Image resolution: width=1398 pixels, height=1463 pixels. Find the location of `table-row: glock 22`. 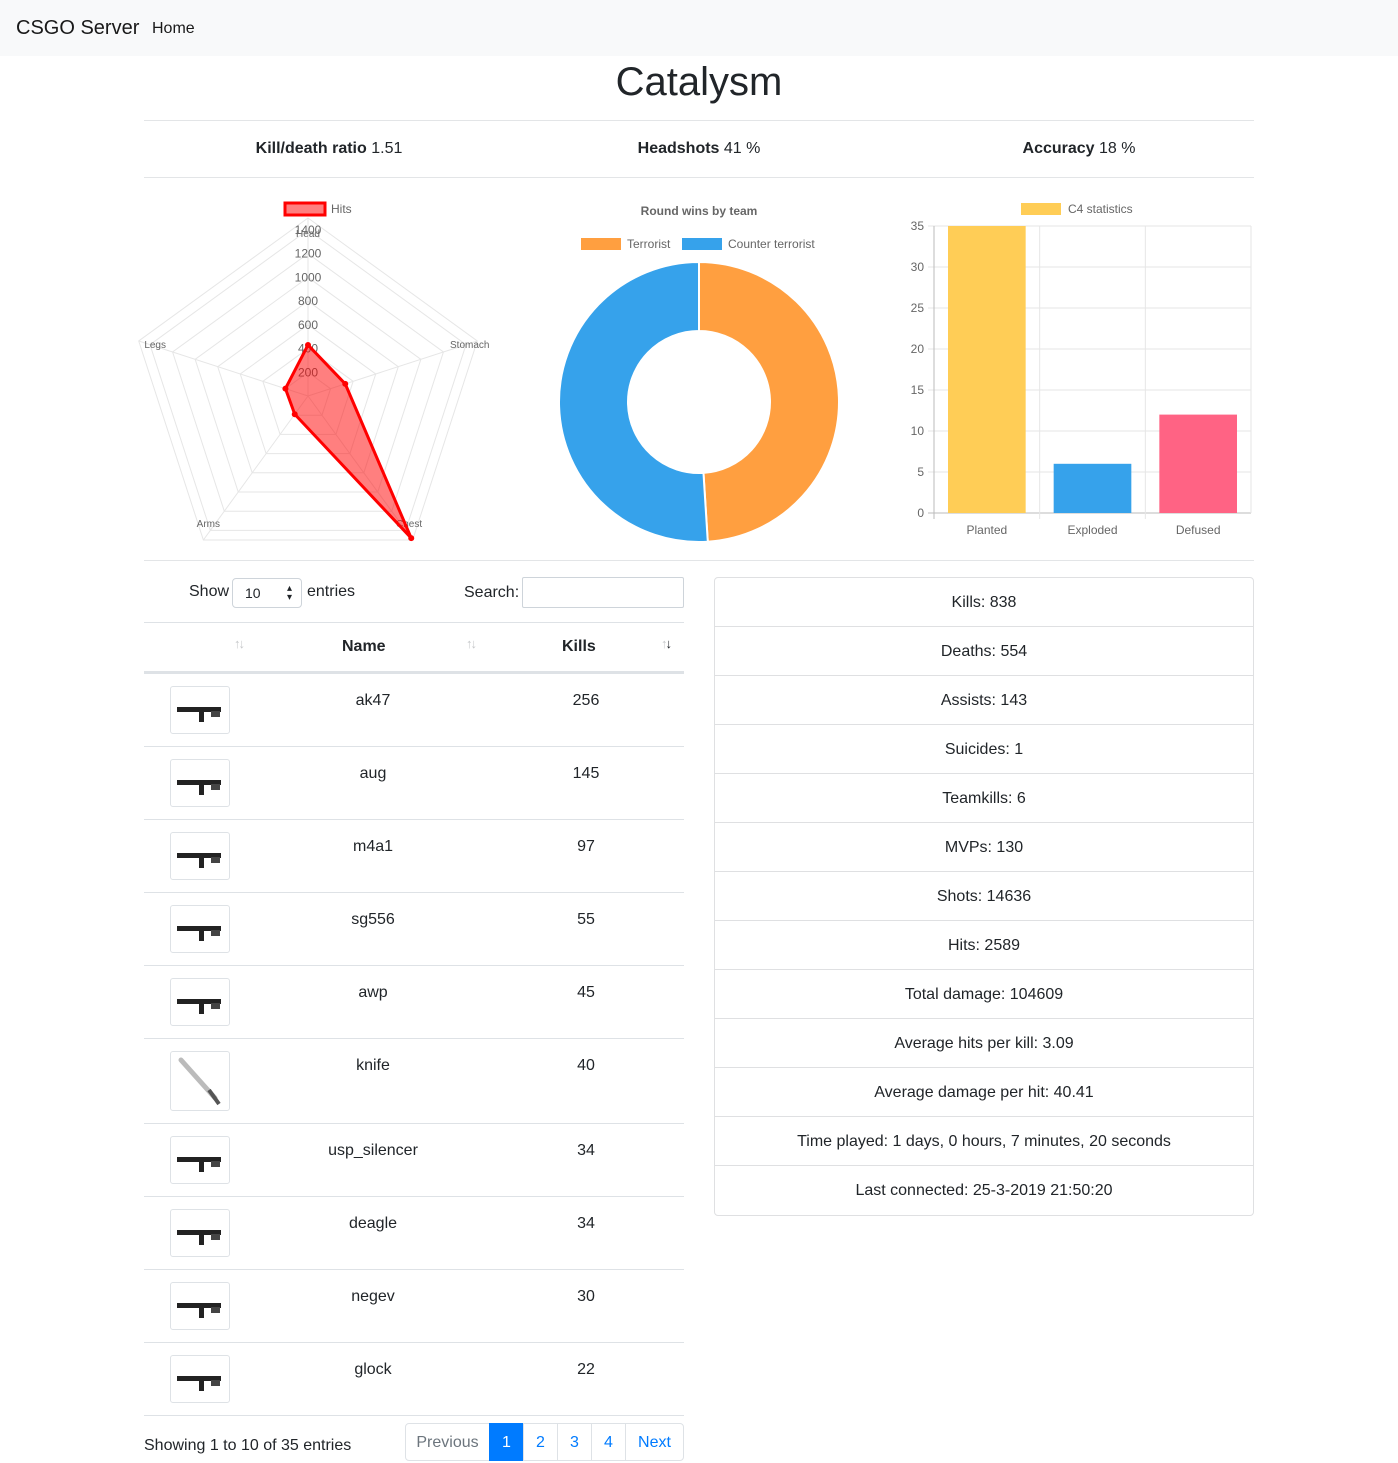

table-row: glock 22 is located at coordinates (414, 1379).